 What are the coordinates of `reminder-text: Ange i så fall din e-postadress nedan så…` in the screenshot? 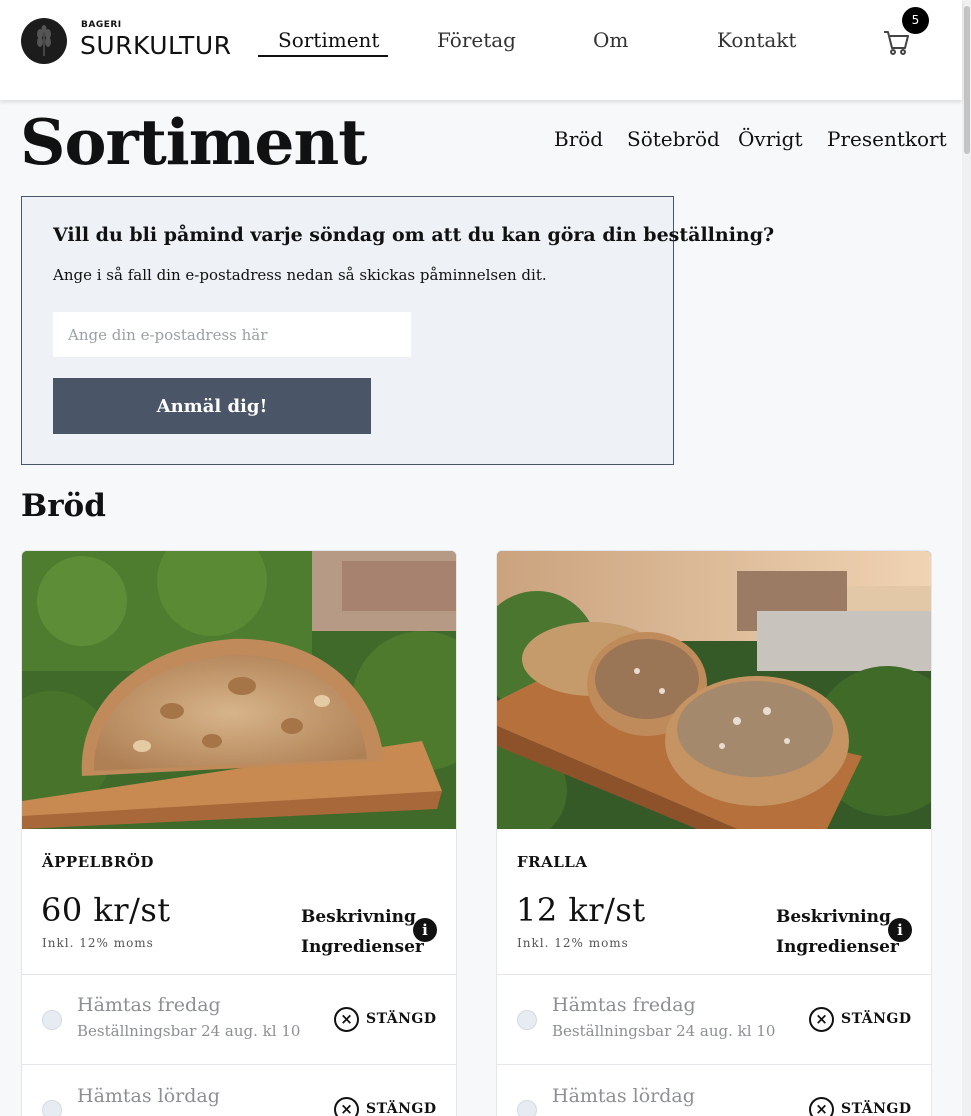 It's located at (300, 275).